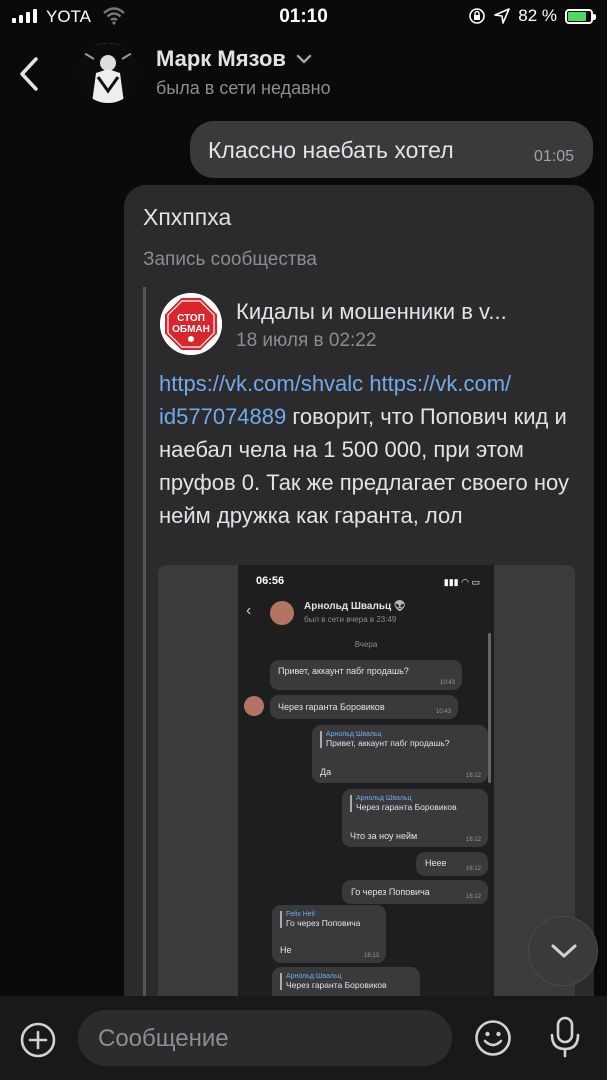 This screenshot has height=1080, width=607. I want to click on screenshot-message-time: 16:13, so click(371, 956).